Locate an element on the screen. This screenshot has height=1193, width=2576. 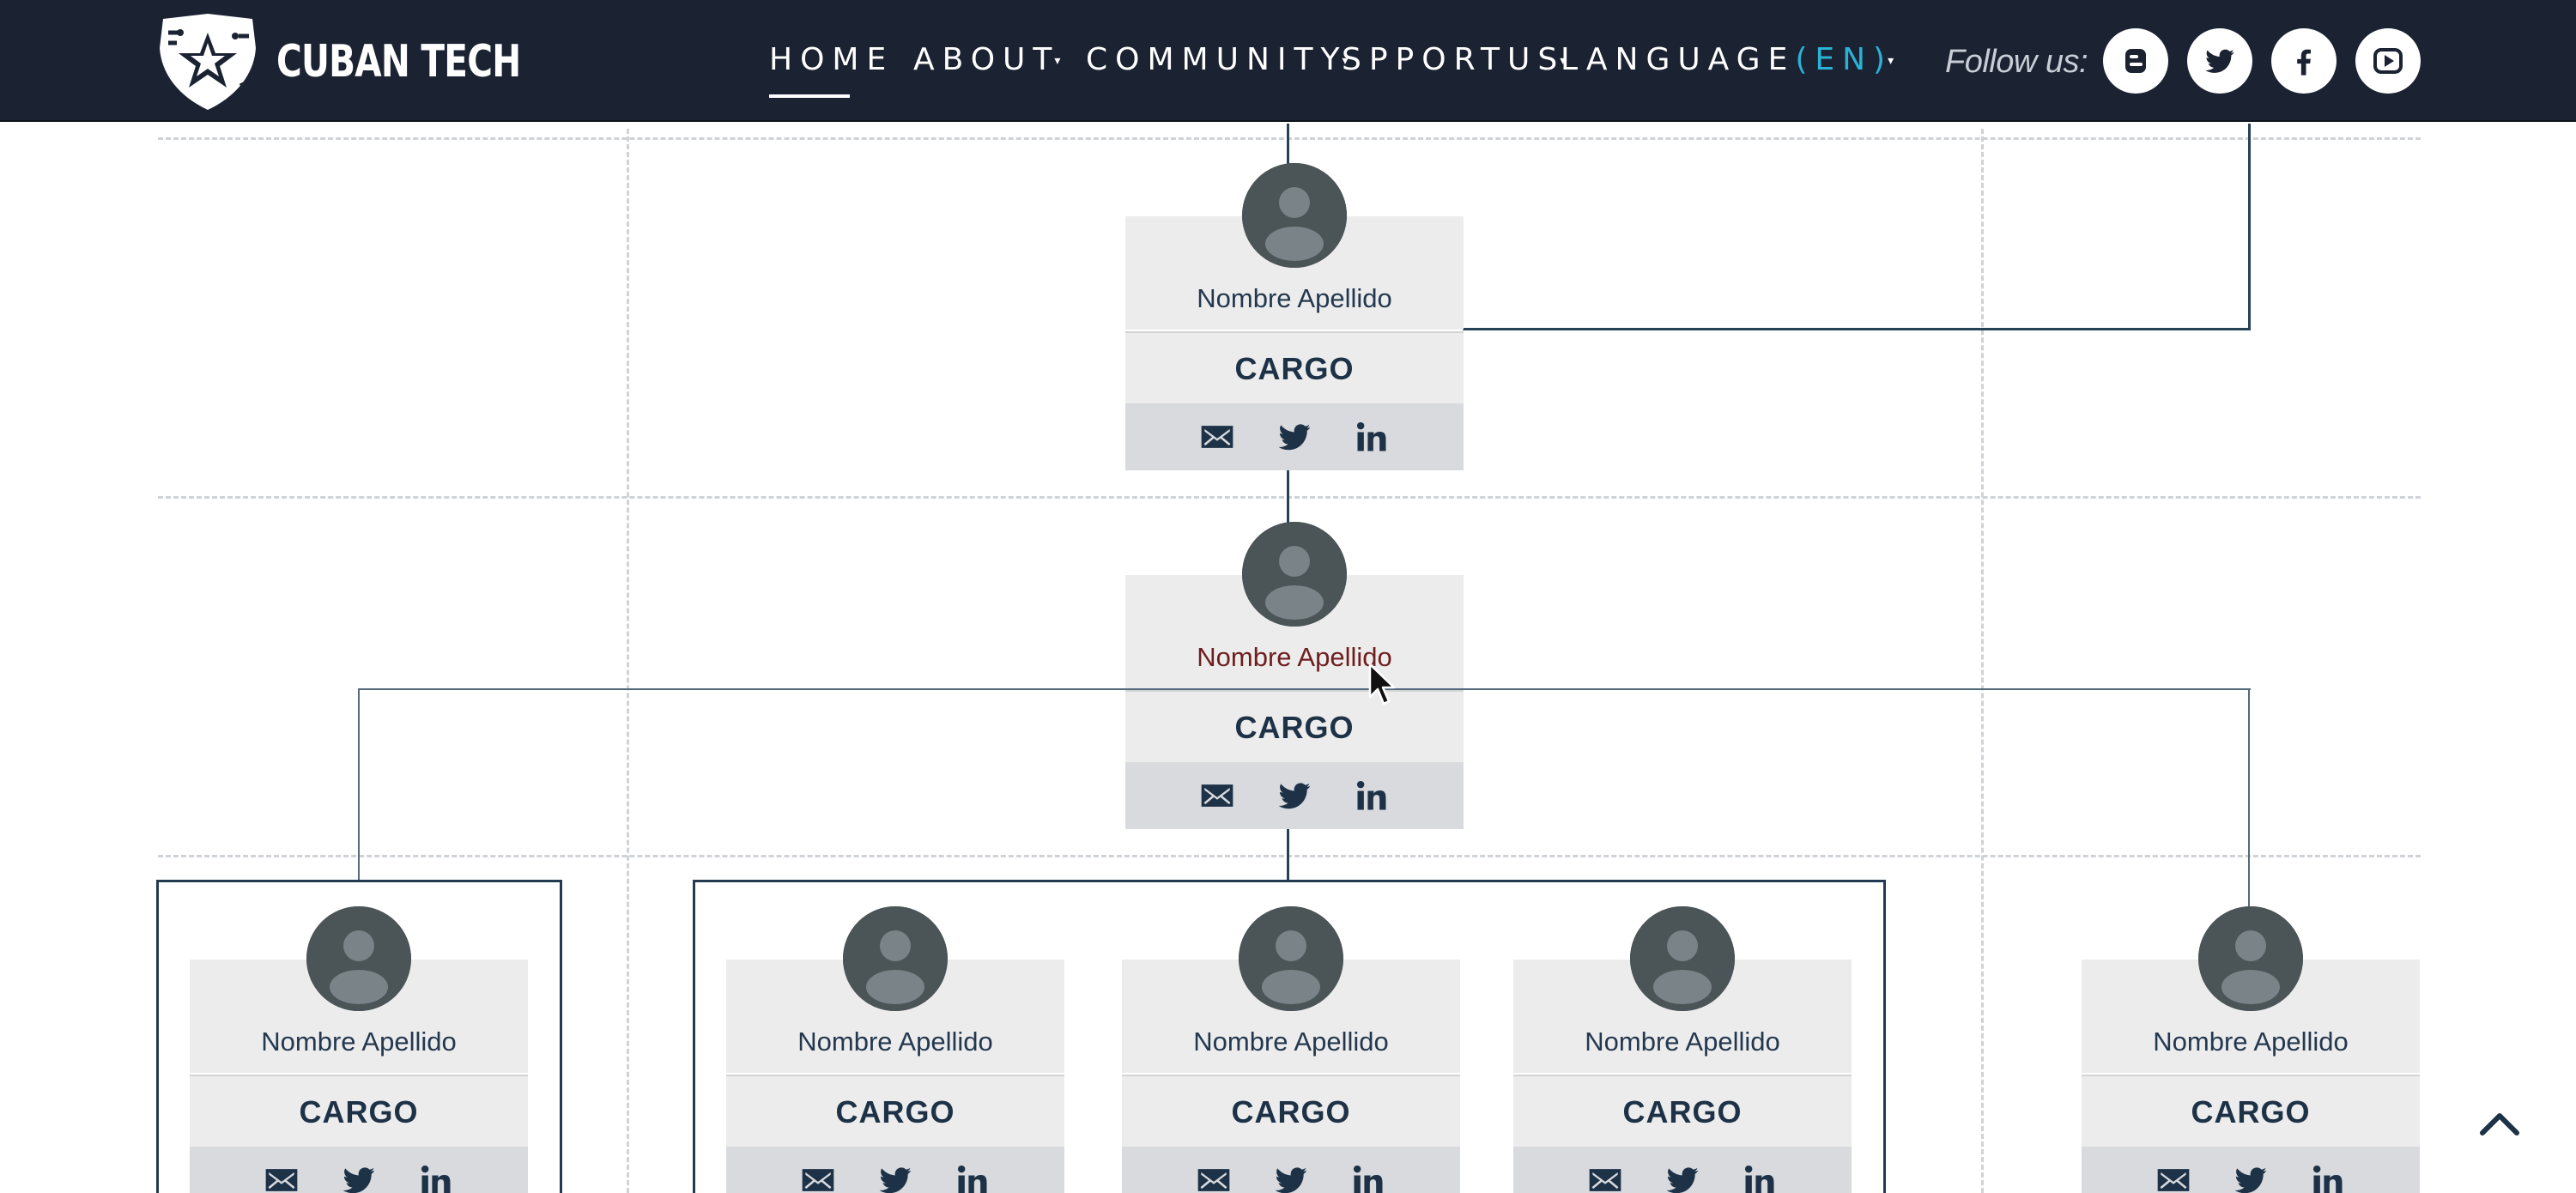
nav-home: HOME is located at coordinates (831, 60).